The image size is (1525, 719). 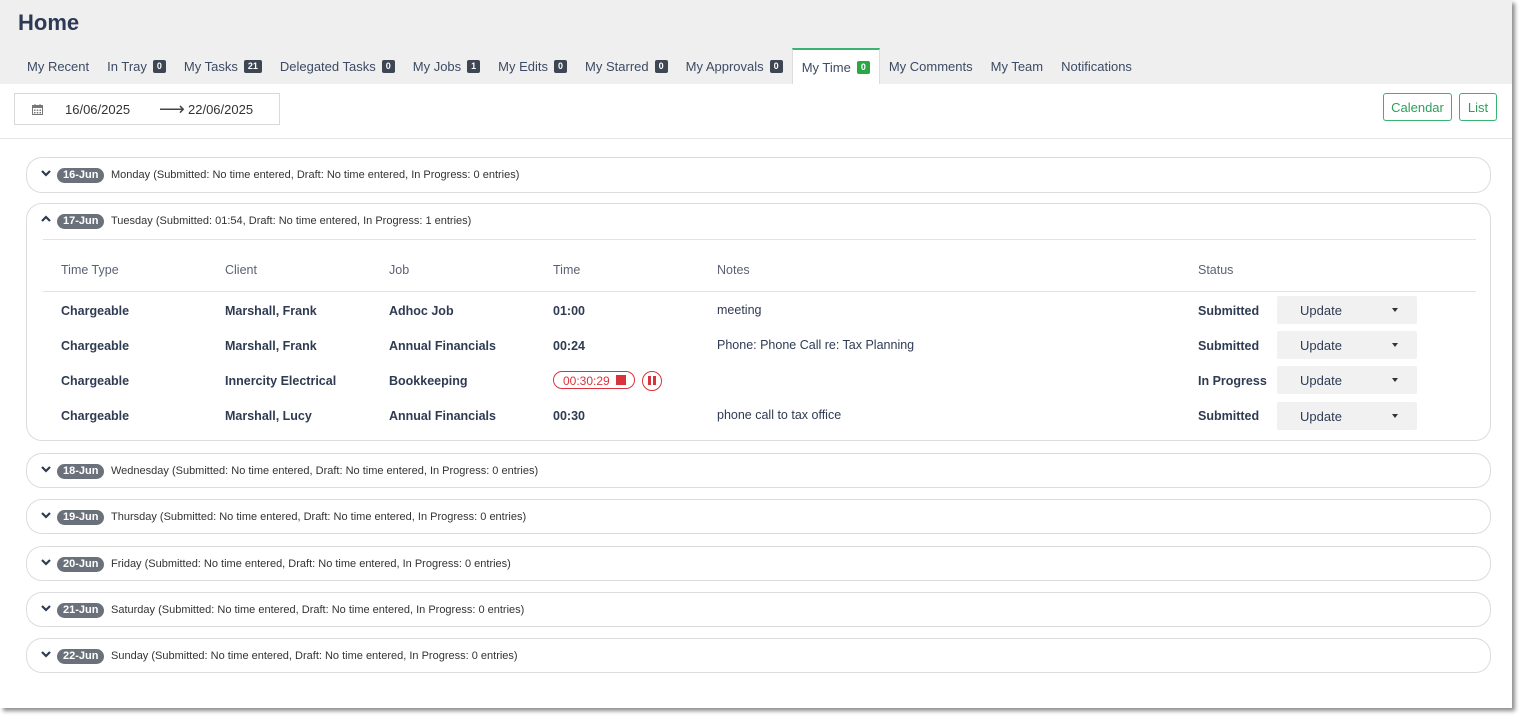 What do you see at coordinates (621, 380) in the screenshot?
I see `stop-icon` at bounding box center [621, 380].